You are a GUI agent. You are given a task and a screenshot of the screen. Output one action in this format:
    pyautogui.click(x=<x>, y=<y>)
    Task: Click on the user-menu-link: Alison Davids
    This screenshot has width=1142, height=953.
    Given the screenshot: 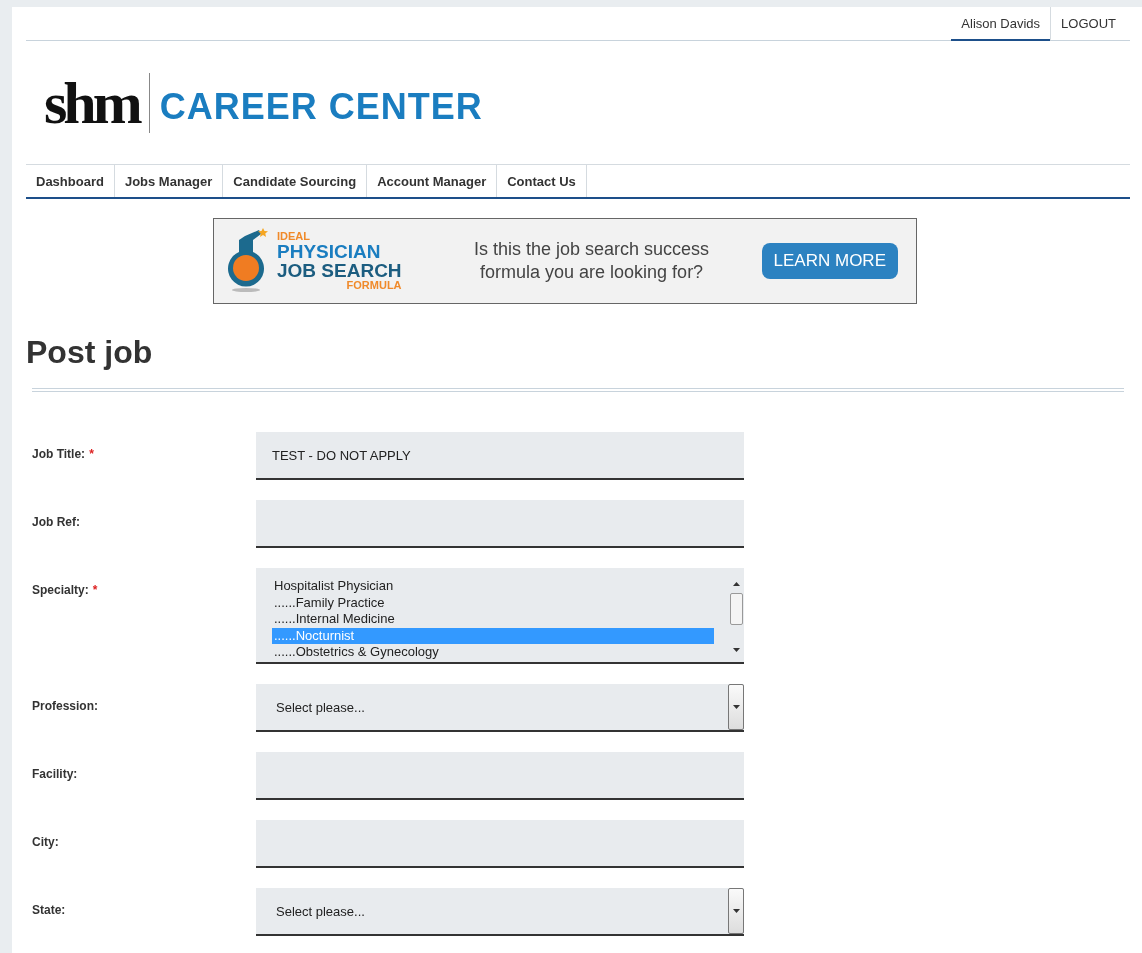 What is the action you would take?
    pyautogui.click(x=1001, y=24)
    